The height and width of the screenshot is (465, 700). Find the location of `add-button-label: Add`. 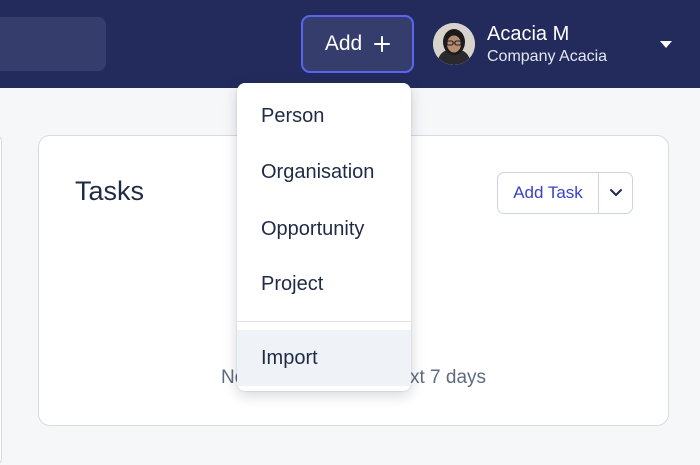

add-button-label: Add is located at coordinates (343, 43).